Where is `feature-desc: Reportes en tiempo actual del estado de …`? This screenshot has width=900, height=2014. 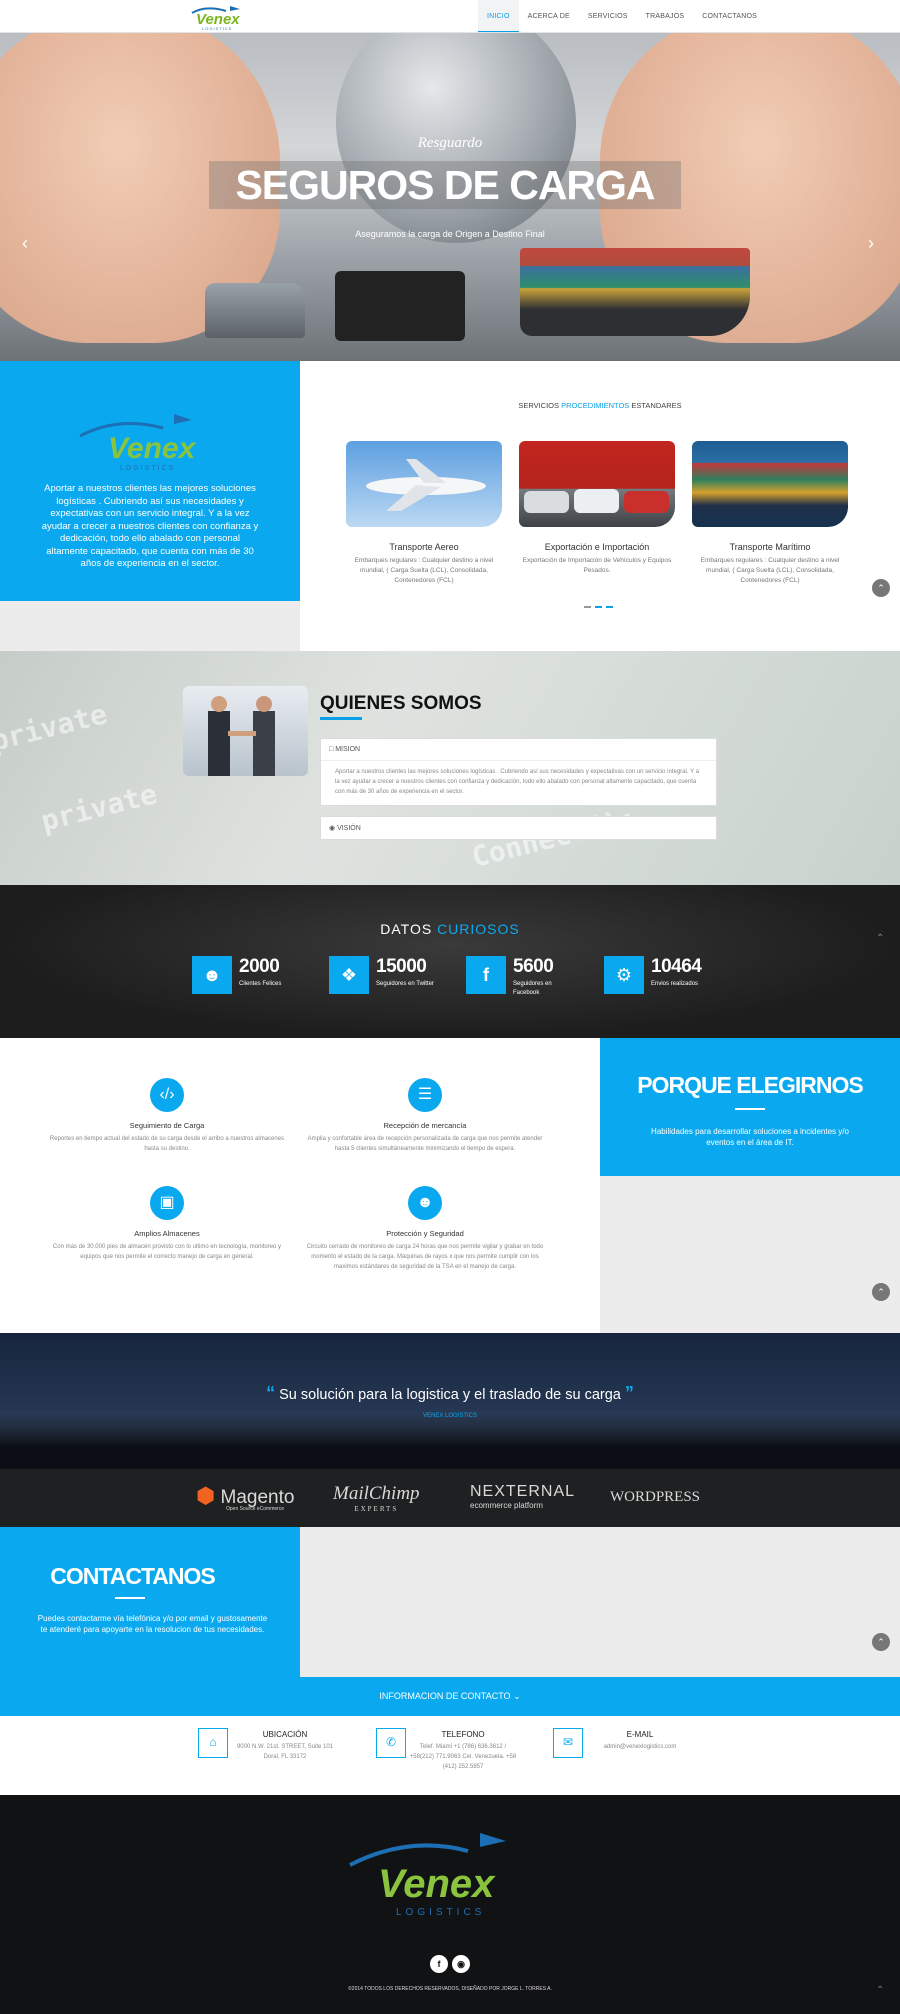
feature-desc: Reportes en tiempo actual del estado de … is located at coordinates (167, 1144).